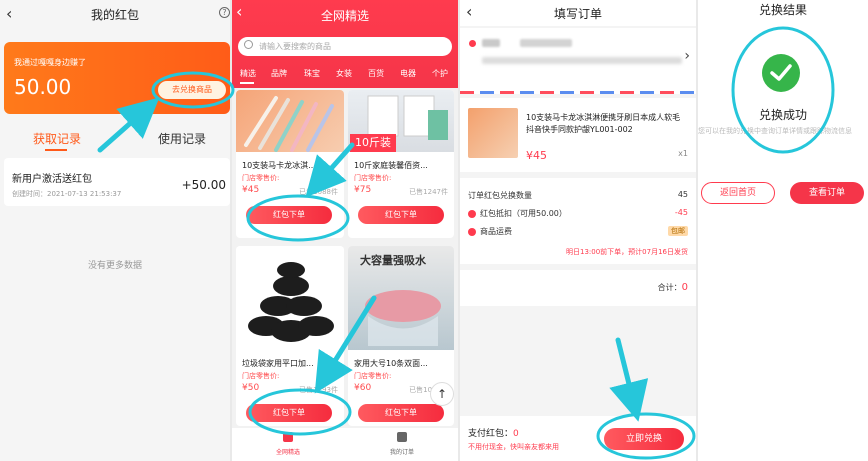 The image size is (868, 461). Describe the element at coordinates (290, 298) in the screenshot. I see `trash-bag-image` at that location.